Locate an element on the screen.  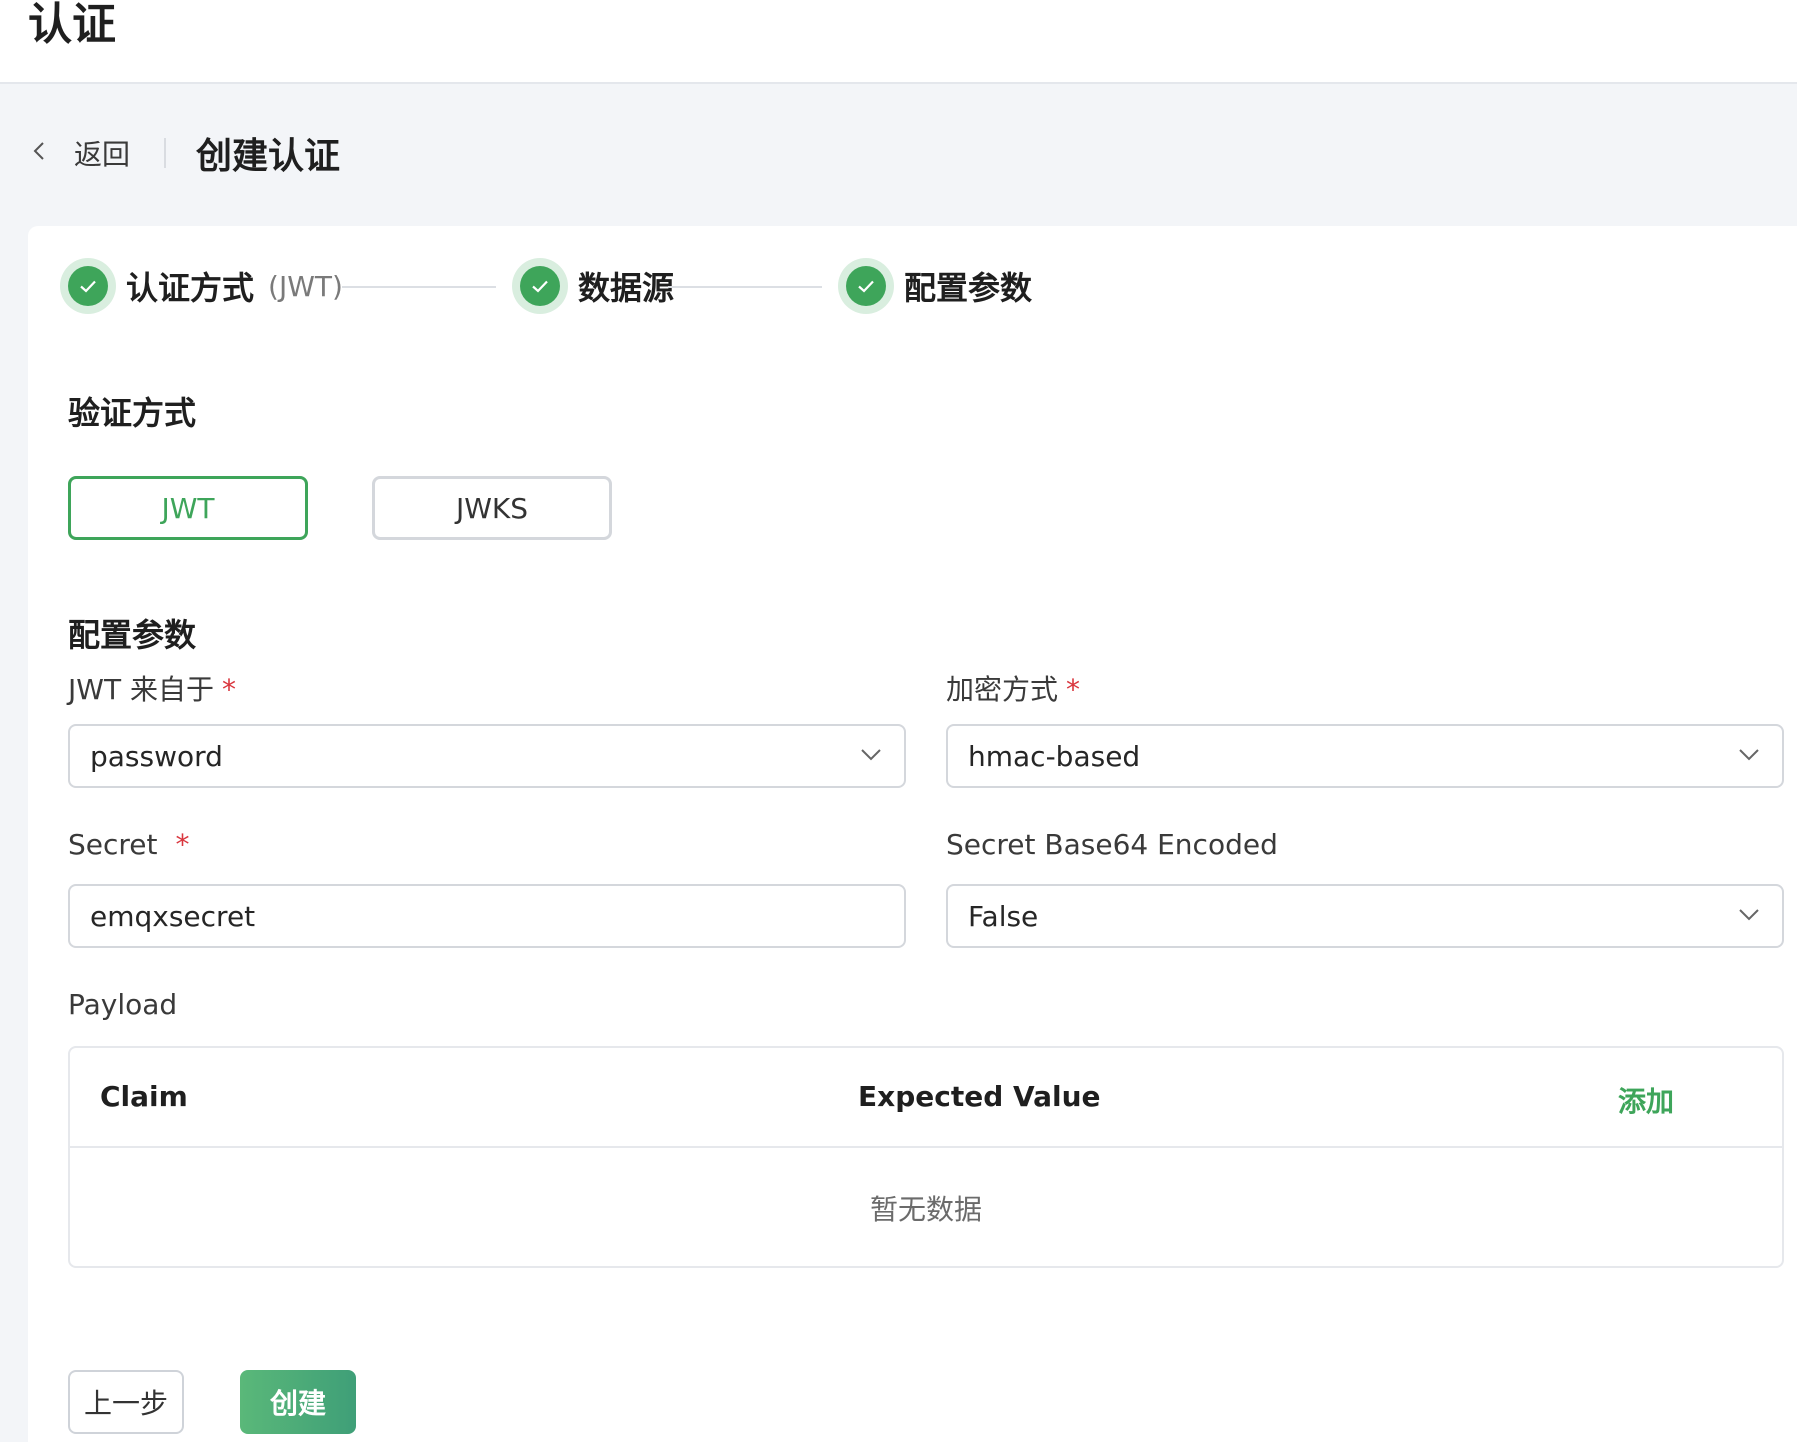
payload-label: Payload is located at coordinates (123, 1004).